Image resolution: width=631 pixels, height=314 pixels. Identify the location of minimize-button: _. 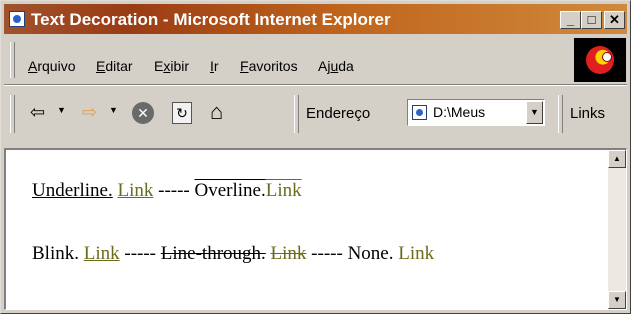
(570, 20).